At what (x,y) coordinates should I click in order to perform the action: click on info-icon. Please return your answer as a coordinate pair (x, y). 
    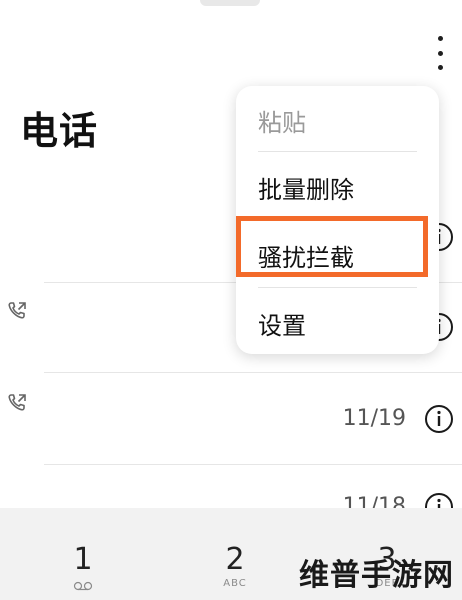
    Looking at the image, I should click on (439, 419).